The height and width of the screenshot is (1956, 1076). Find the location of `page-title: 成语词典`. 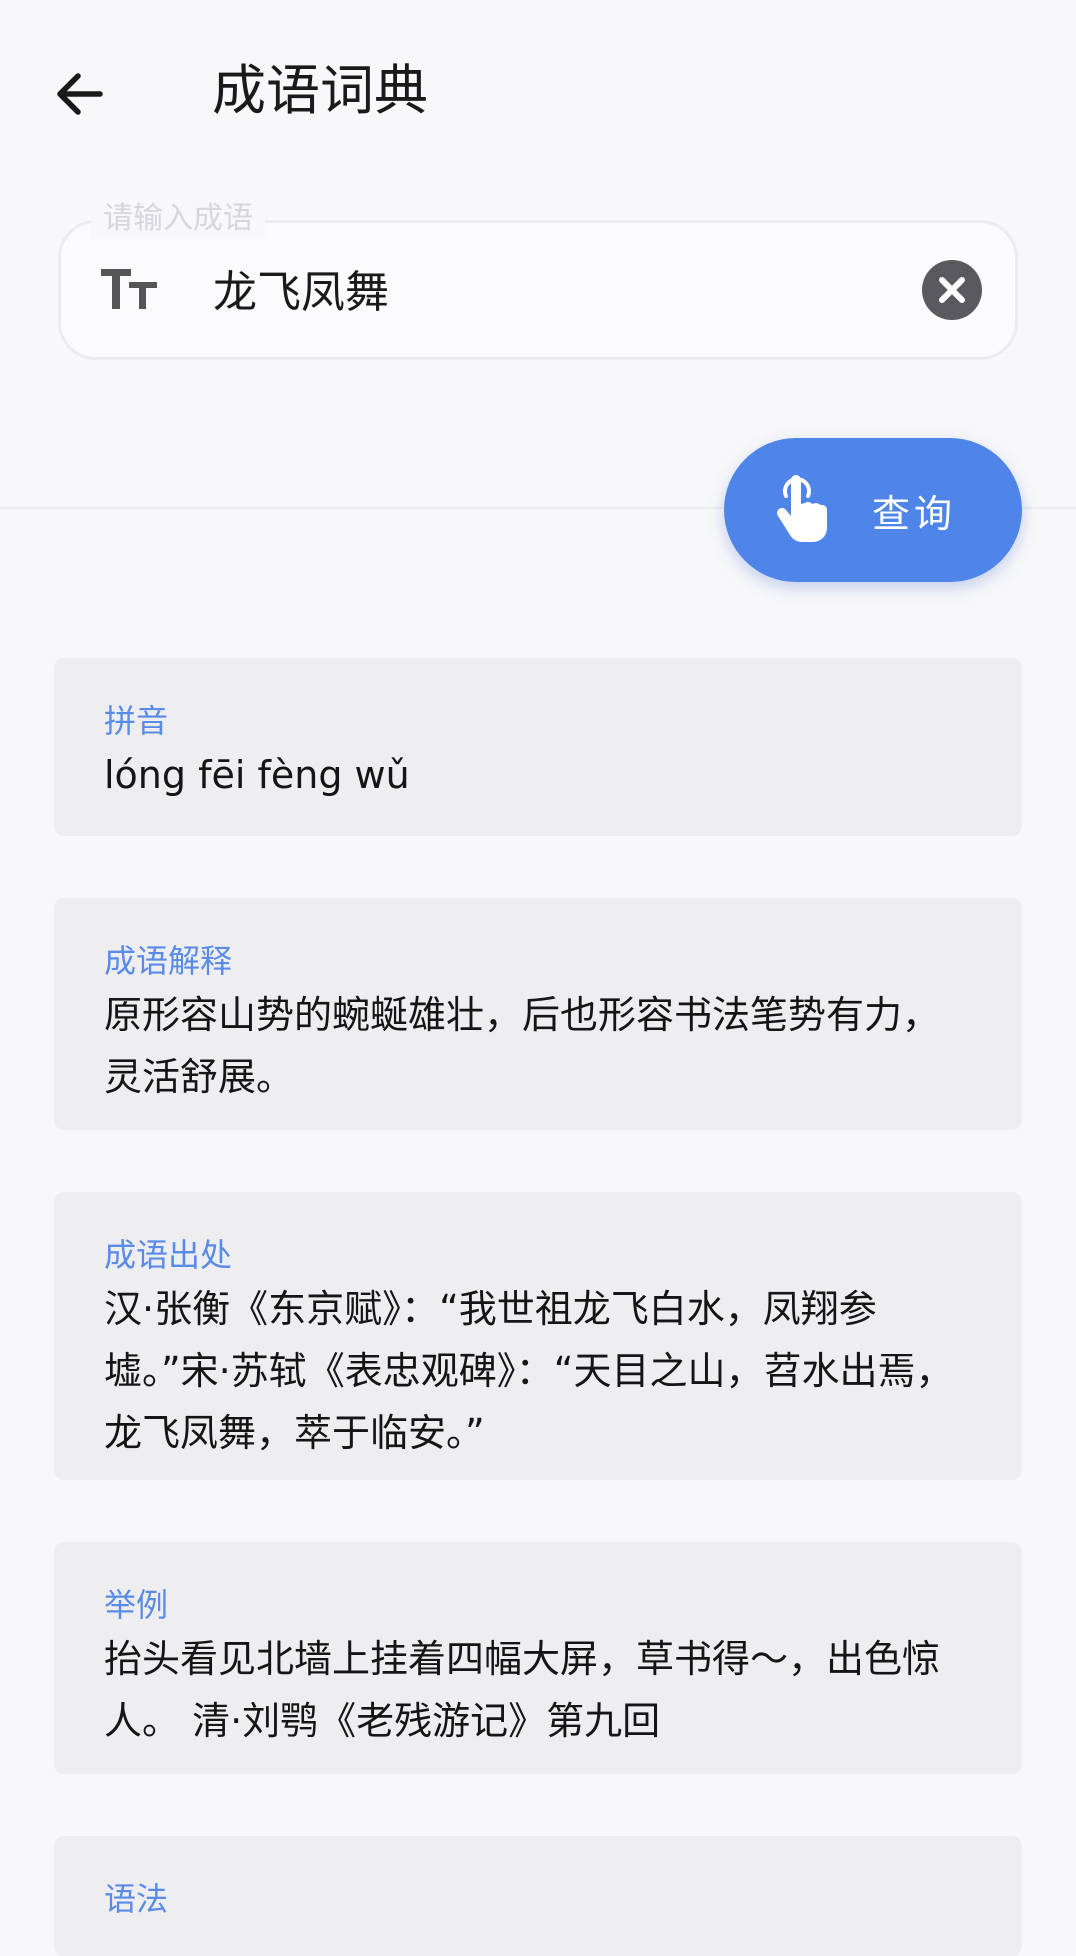

page-title: 成语词典 is located at coordinates (320, 90).